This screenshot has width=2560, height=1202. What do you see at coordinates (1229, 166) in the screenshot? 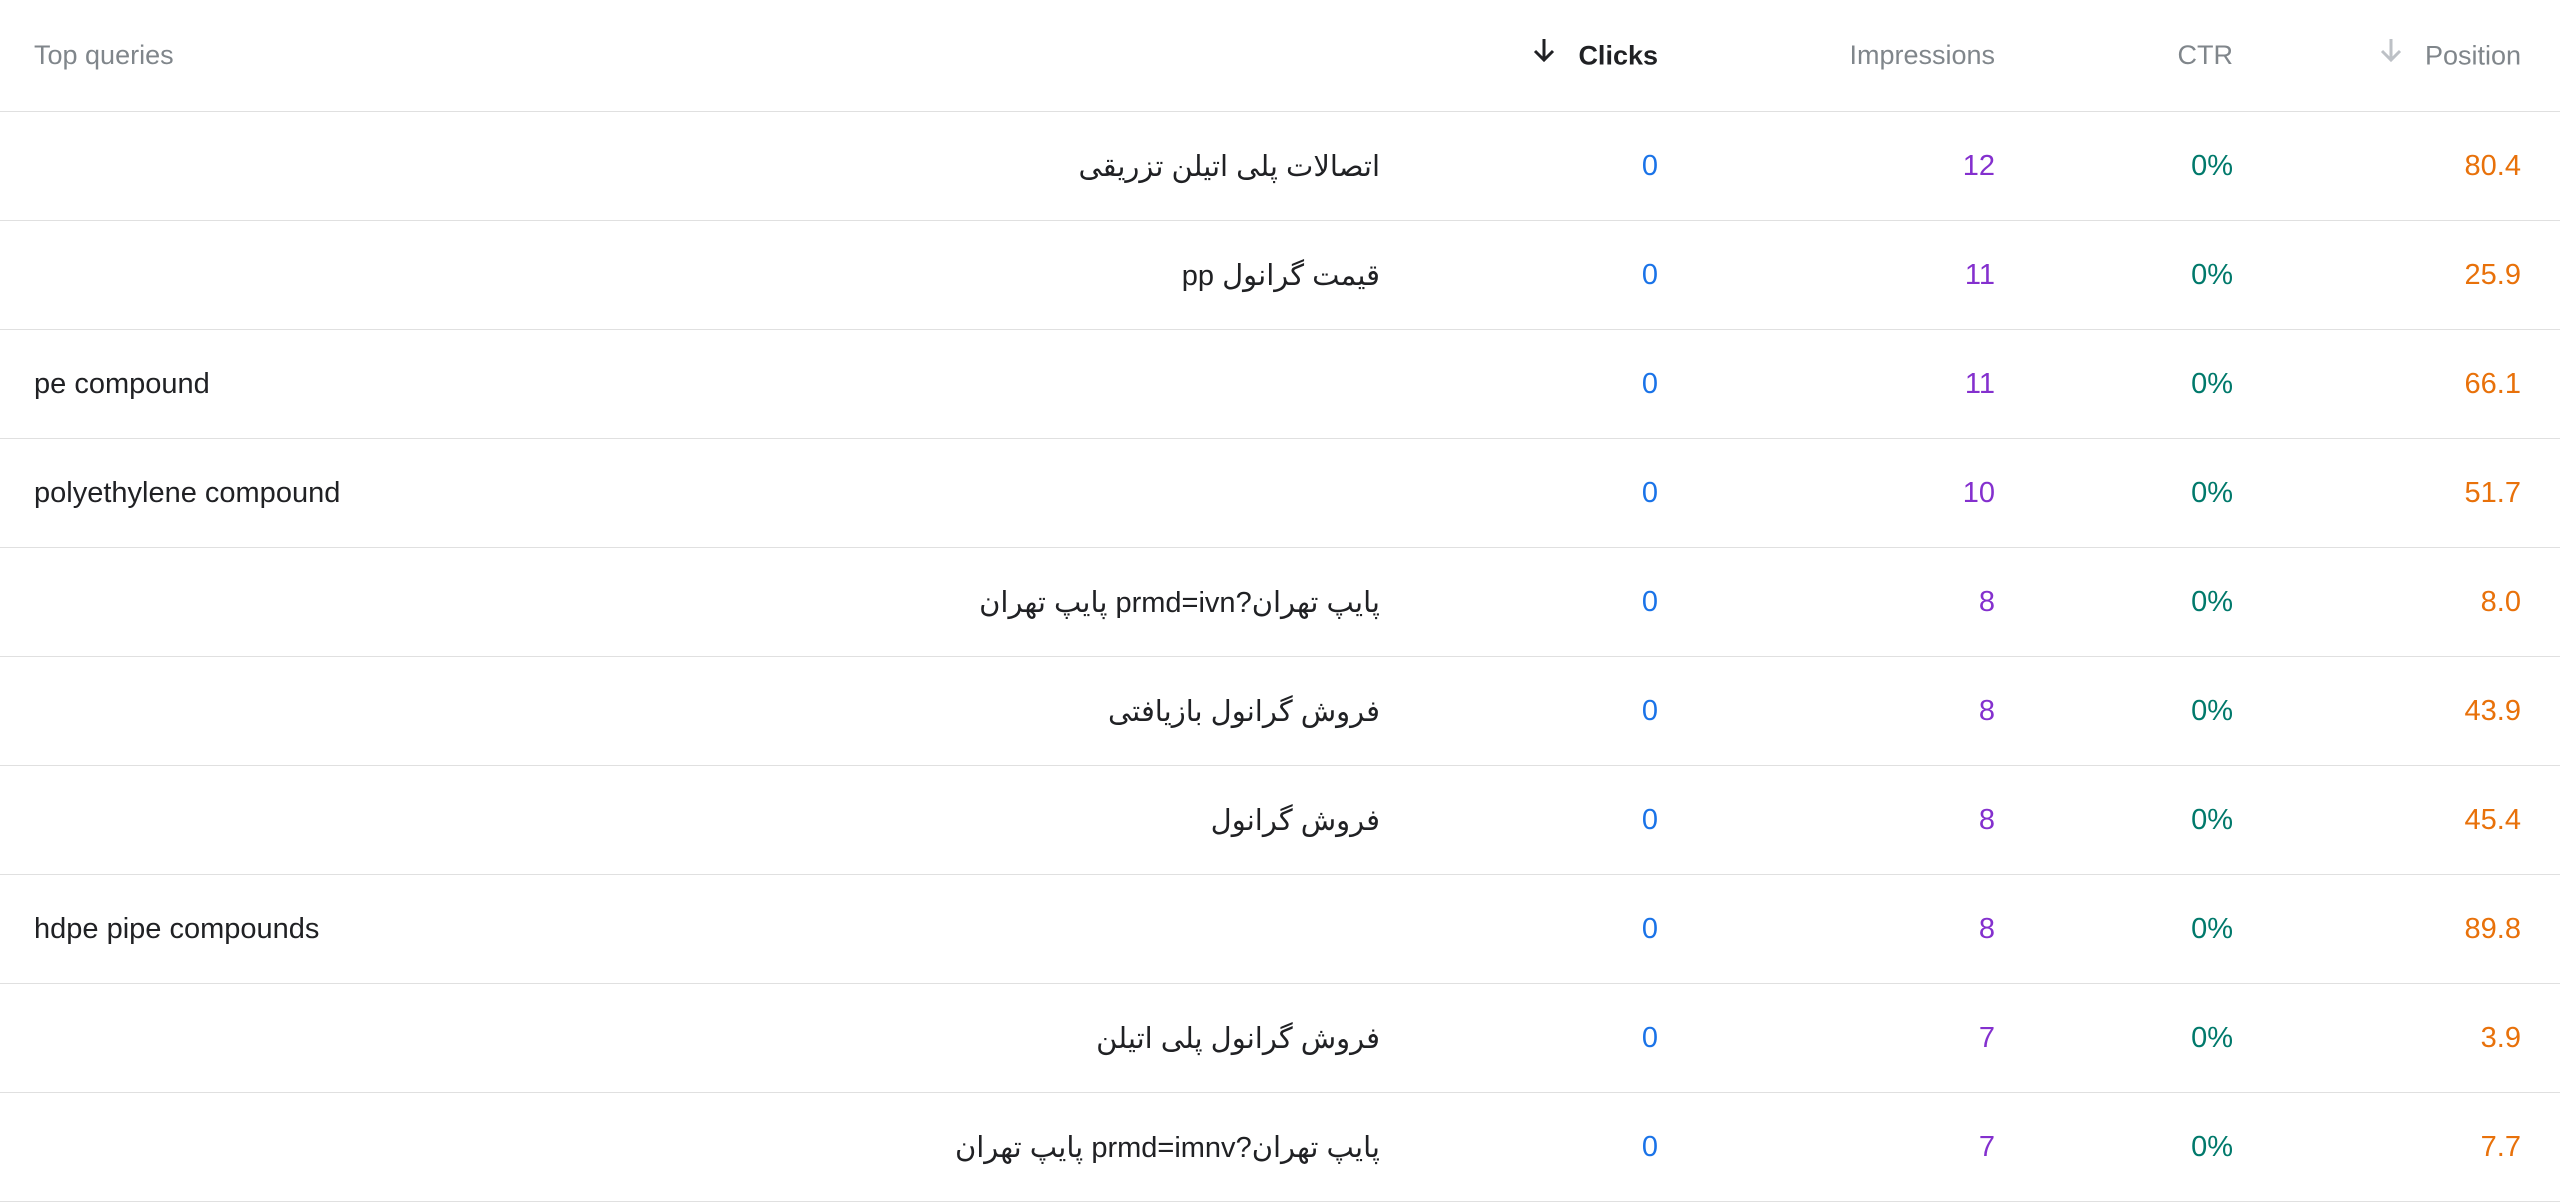
I see `query-cell: اتصالات پلی اتیلن تزریقی` at bounding box center [1229, 166].